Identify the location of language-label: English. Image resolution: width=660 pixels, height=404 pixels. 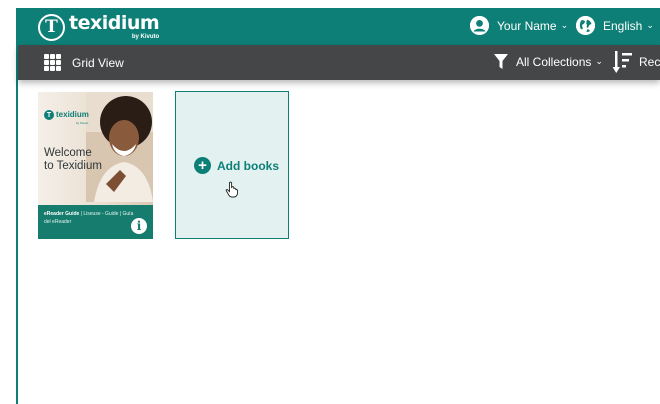
(623, 25).